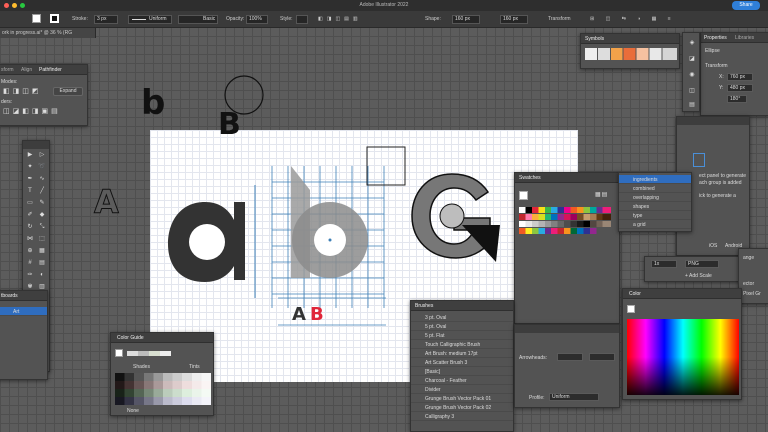 Image resolution: width=768 pixels, height=432 pixels. Describe the element at coordinates (30, 191) in the screenshot. I see `type-tool-icon: T` at that location.